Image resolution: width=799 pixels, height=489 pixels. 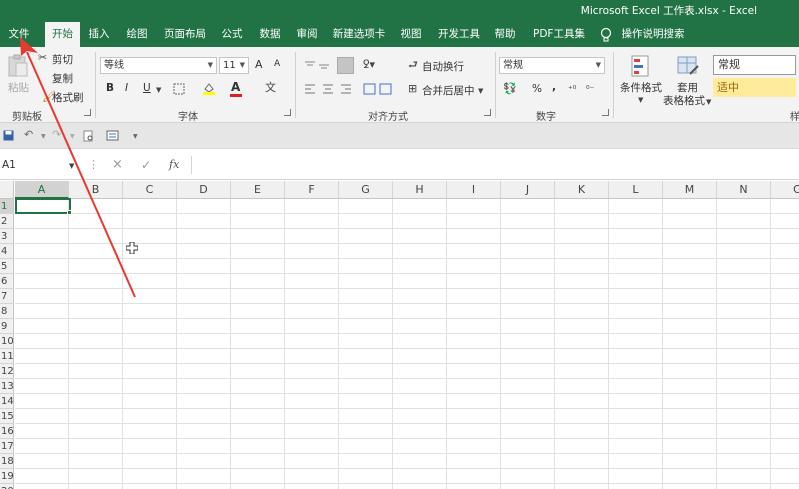 What do you see at coordinates (653, 34) in the screenshot?
I see `tell-me-search: 操作说明搜索` at bounding box center [653, 34].